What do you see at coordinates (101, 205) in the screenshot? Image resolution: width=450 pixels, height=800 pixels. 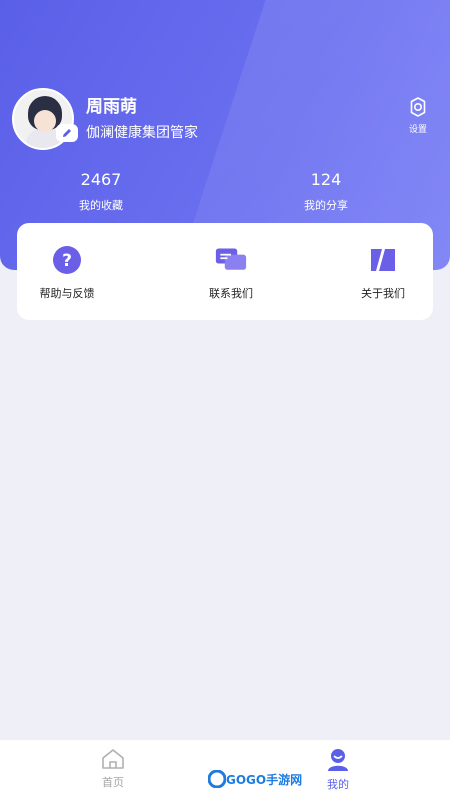 I see `favorites-label: 我的收藏` at bounding box center [101, 205].